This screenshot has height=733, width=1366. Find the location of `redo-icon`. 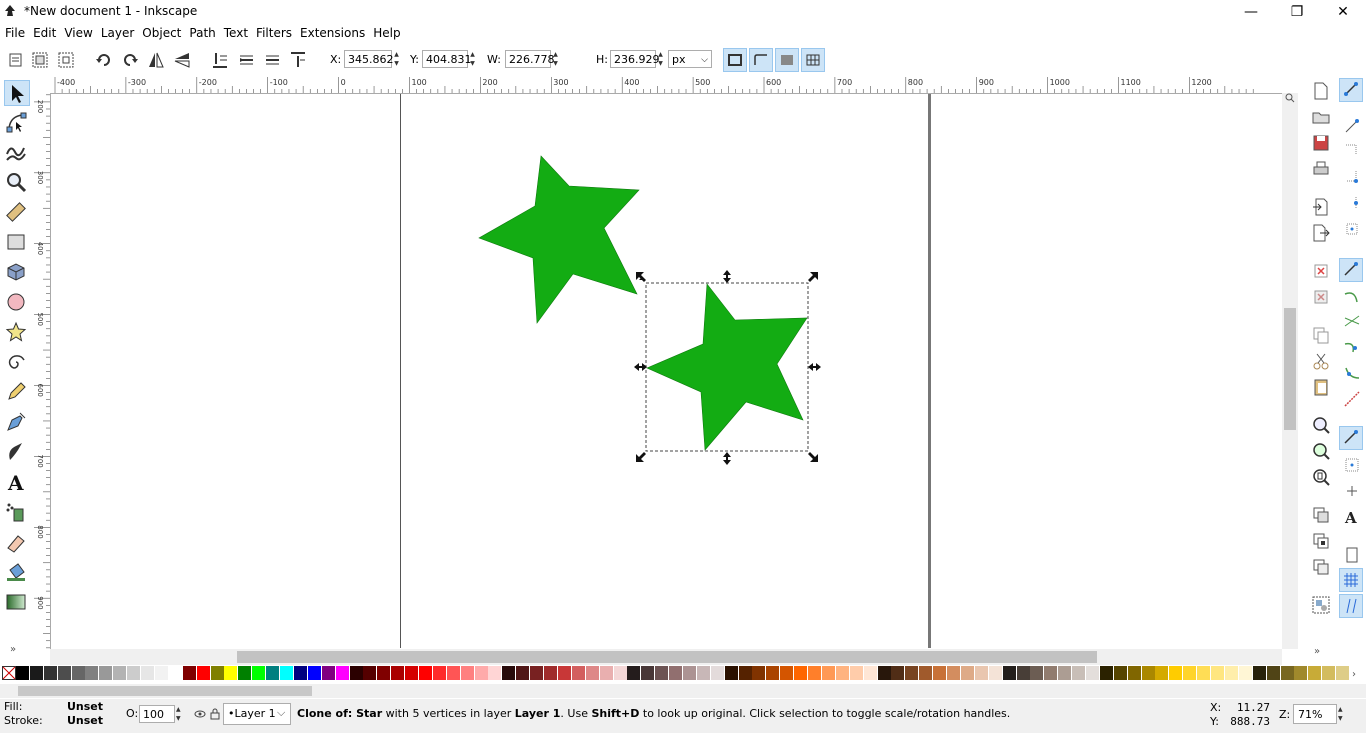

redo-icon is located at coordinates (1321, 297).